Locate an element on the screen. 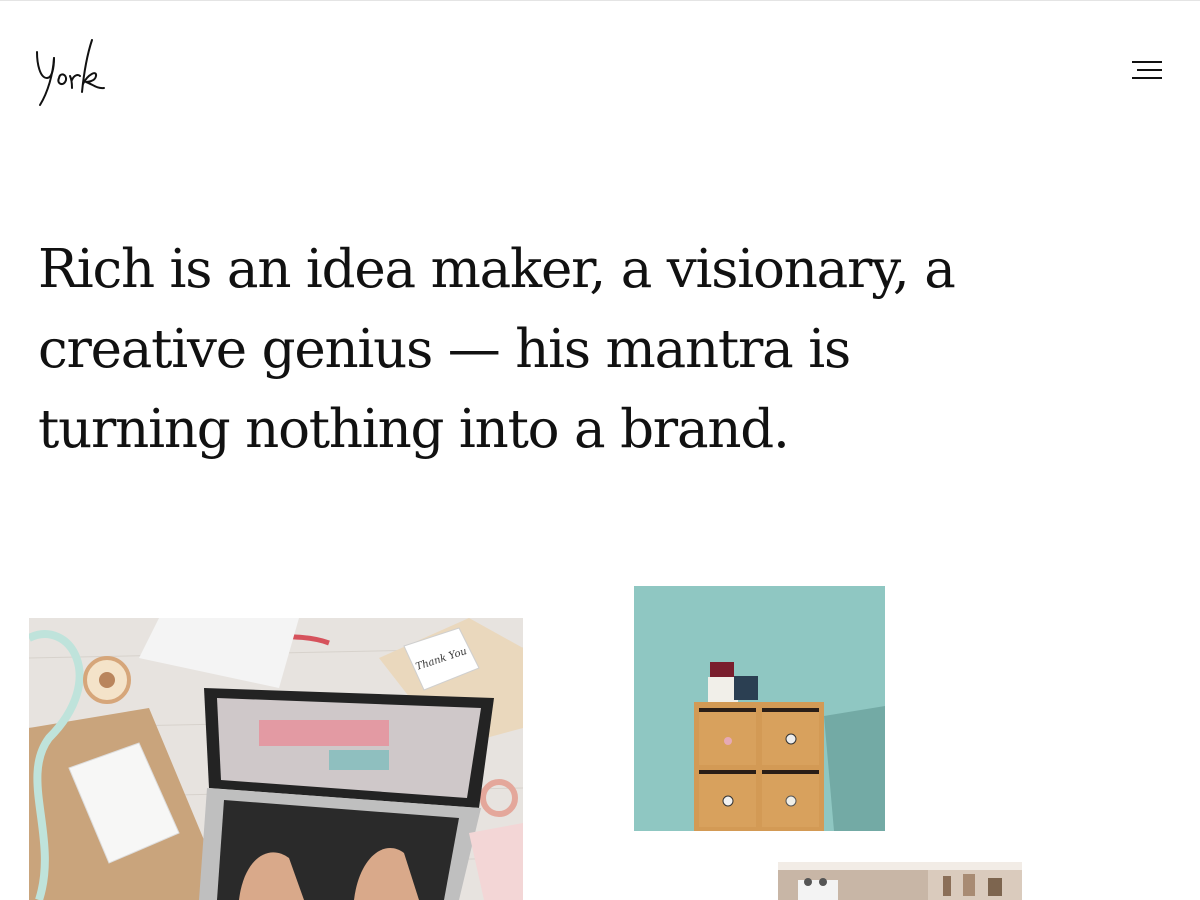  wooden-cabinet-photo is located at coordinates (759, 708).